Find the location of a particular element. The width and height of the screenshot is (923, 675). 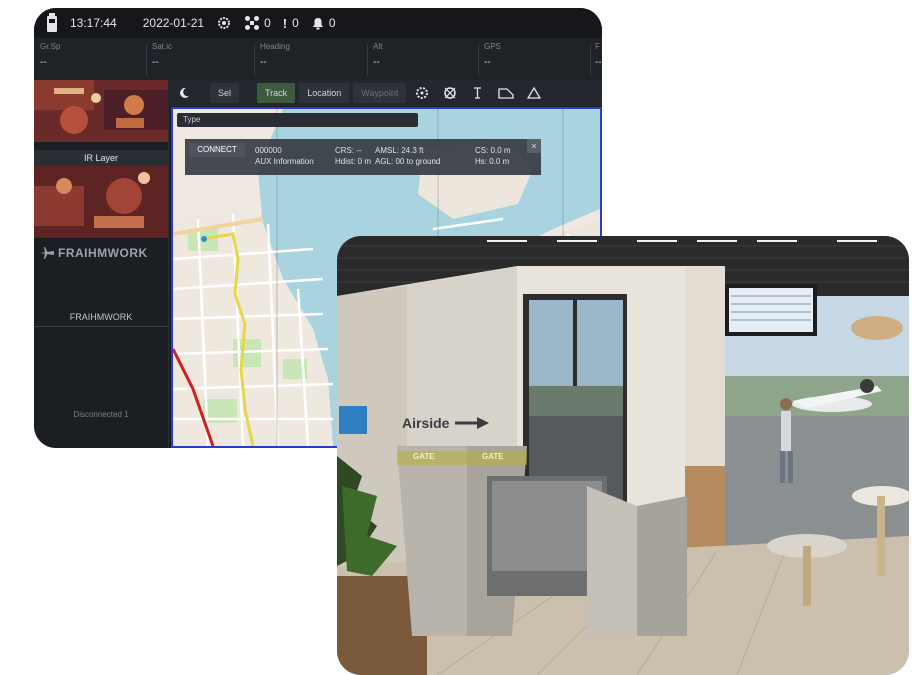

drone-count: 0 is located at coordinates (267, 23).